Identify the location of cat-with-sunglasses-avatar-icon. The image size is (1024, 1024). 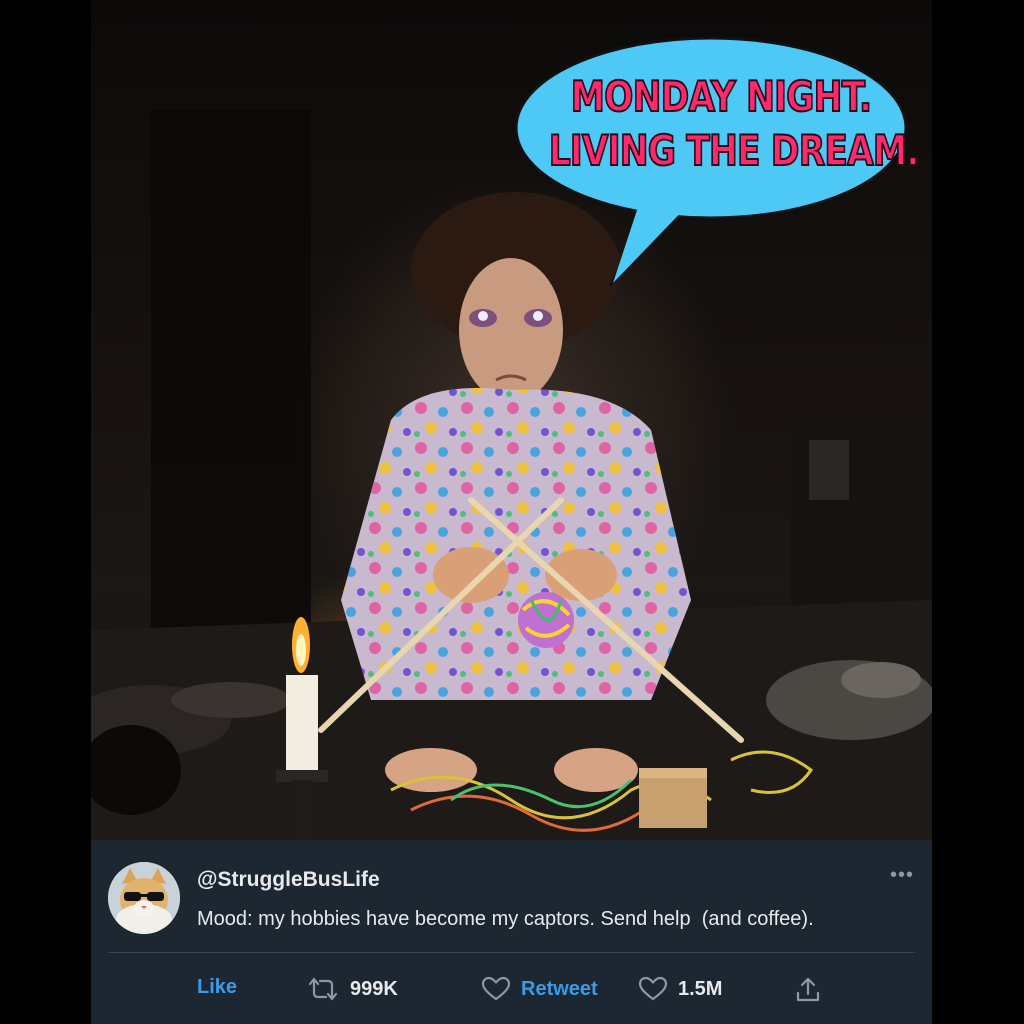
(144, 898).